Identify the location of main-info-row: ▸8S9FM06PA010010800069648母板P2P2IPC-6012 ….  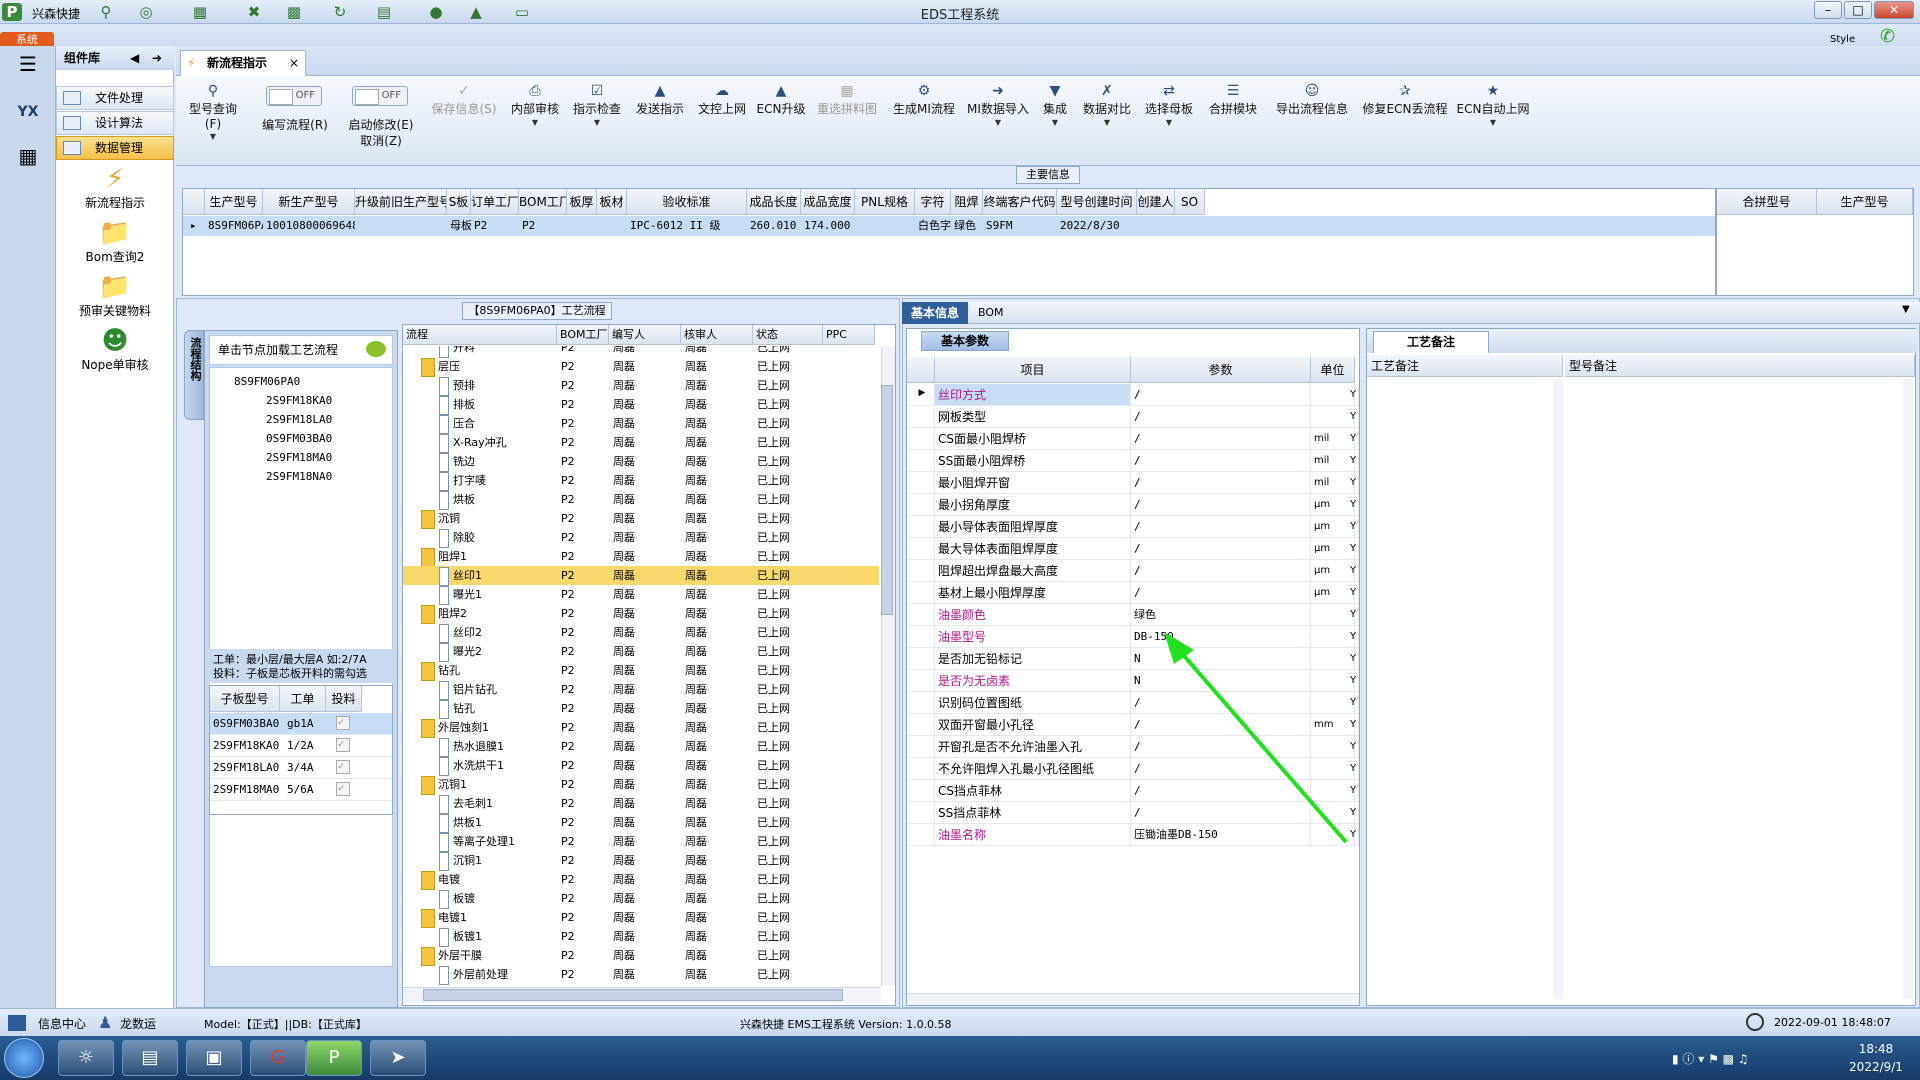
(949, 226).